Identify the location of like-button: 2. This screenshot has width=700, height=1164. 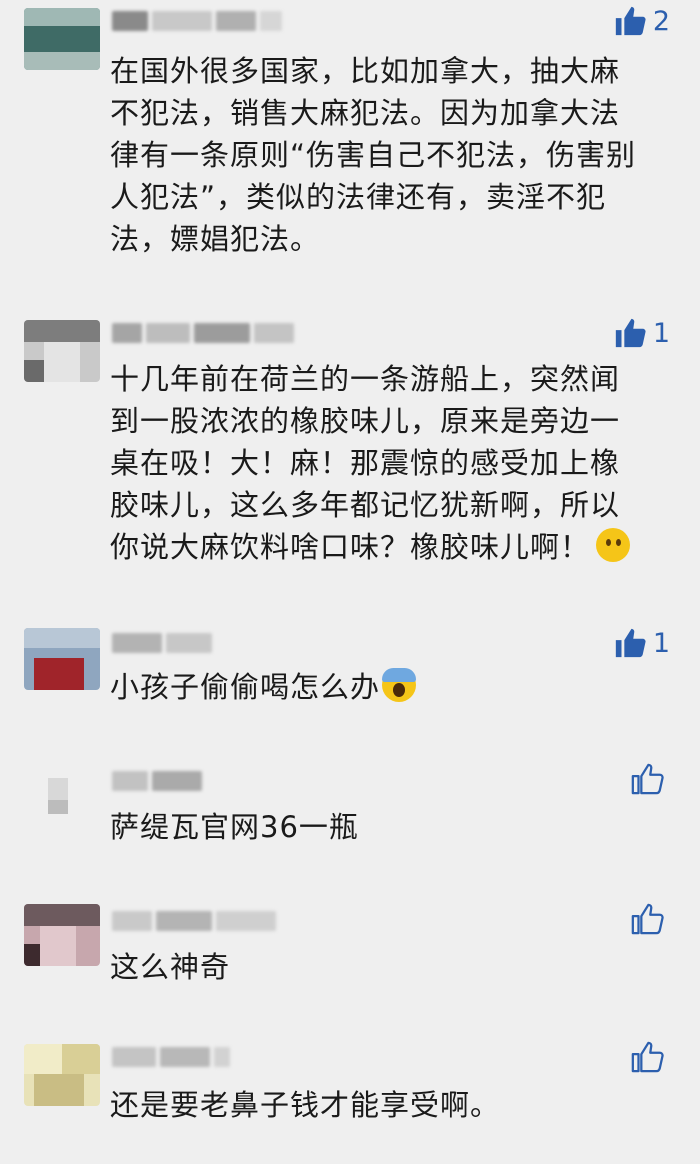
(641, 21).